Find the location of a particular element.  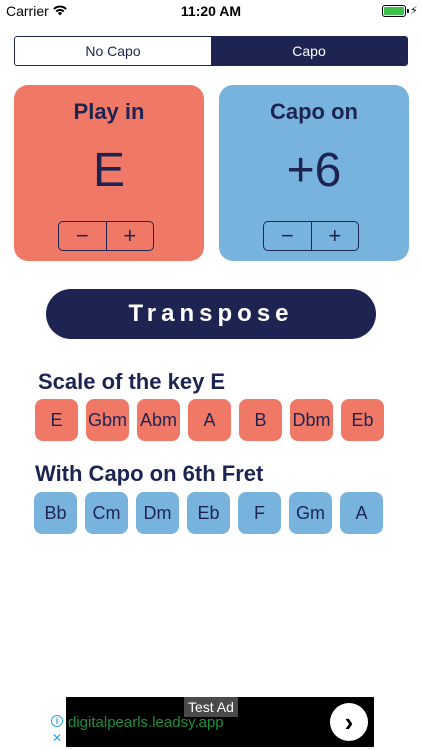

capo-chords-heading: With Capo on 6th Fret is located at coordinates (149, 473).